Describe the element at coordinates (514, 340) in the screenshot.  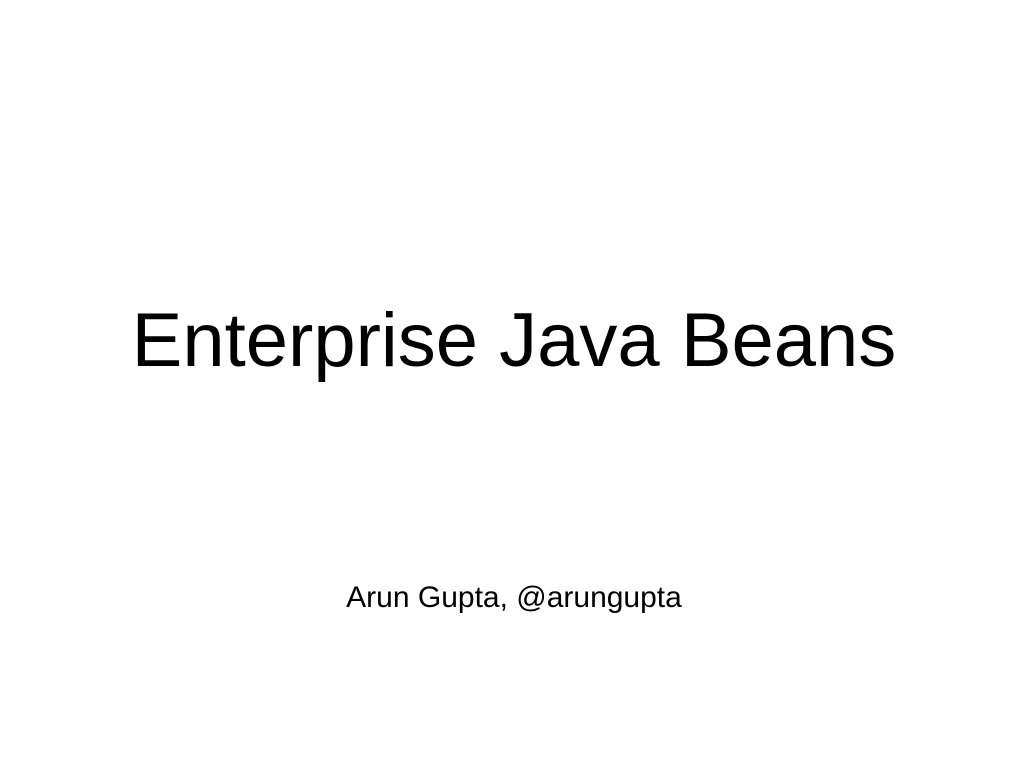
I see `slide-title: Enterprise Java Beans` at that location.